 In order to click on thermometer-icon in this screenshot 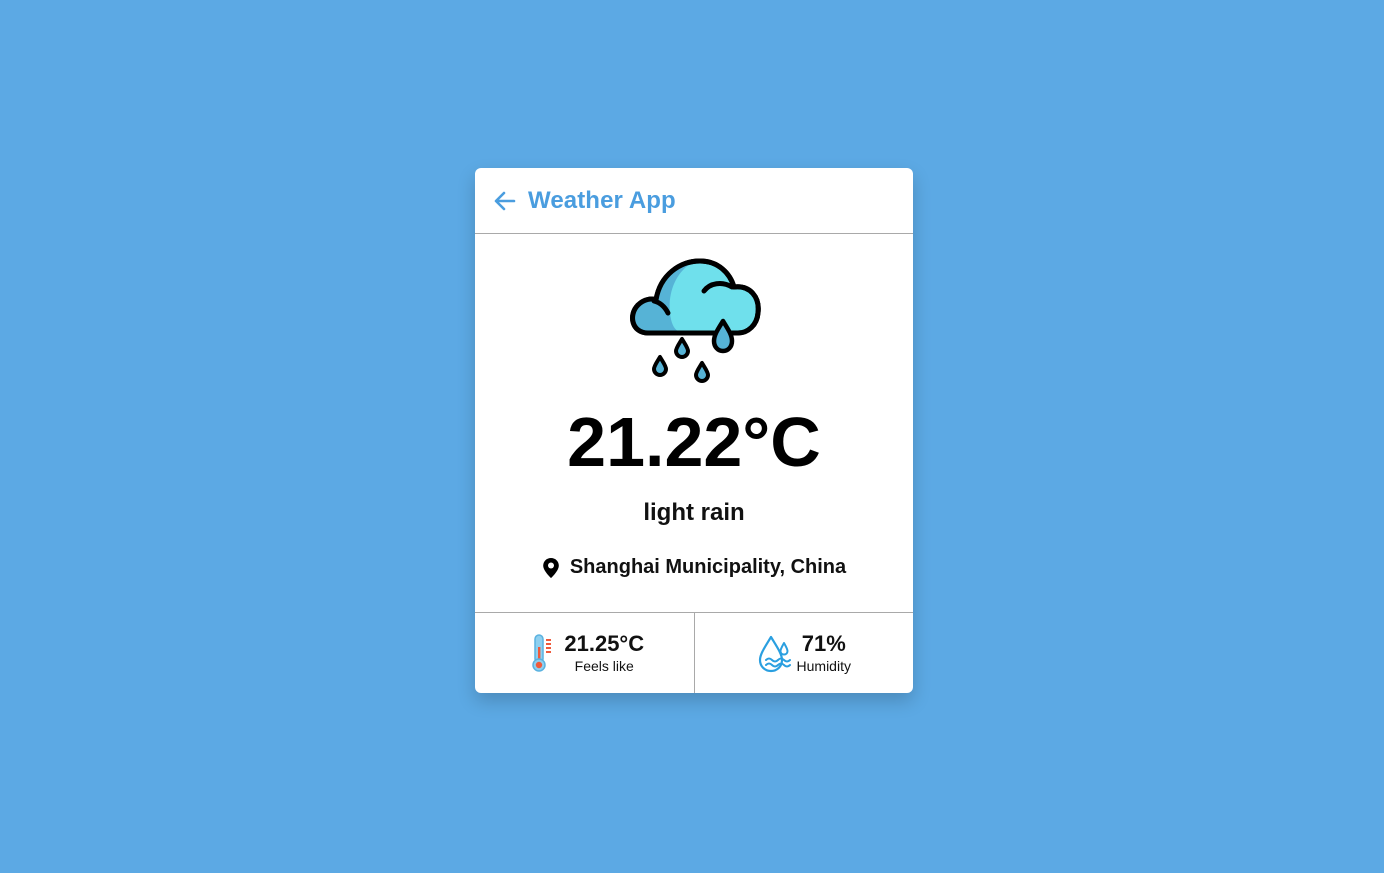, I will do `click(542, 653)`.